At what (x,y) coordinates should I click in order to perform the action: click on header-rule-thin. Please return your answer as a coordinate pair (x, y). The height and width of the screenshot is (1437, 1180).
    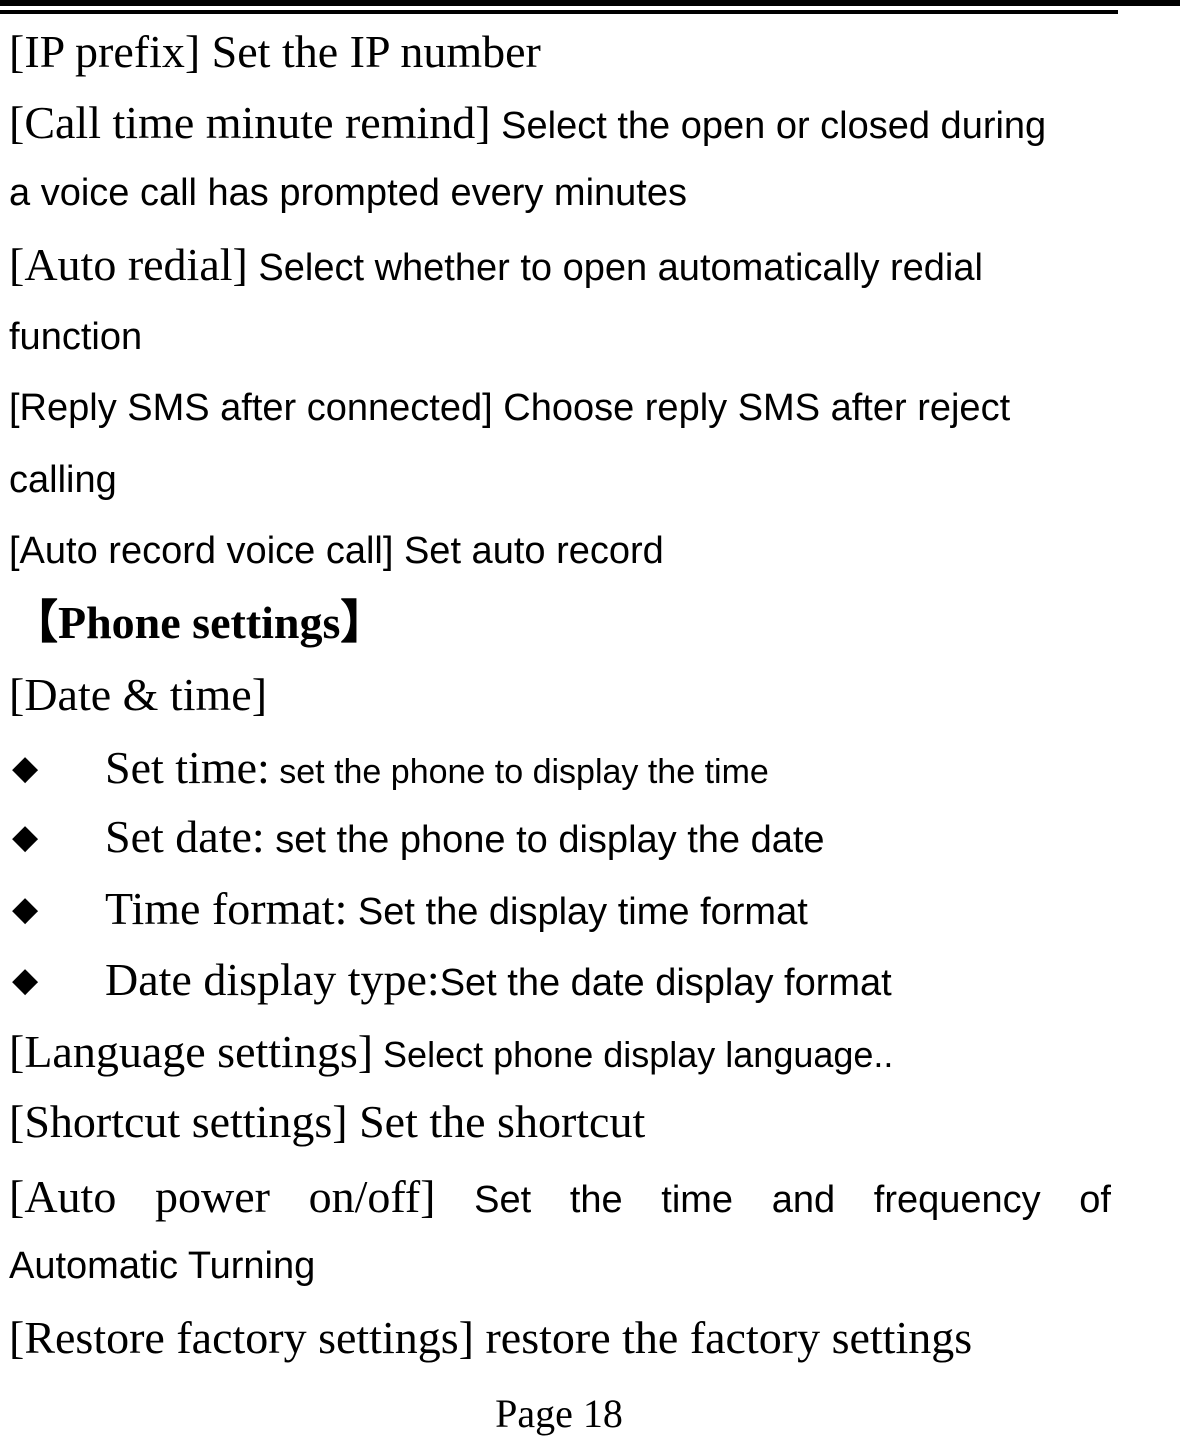
    Looking at the image, I should click on (559, 12).